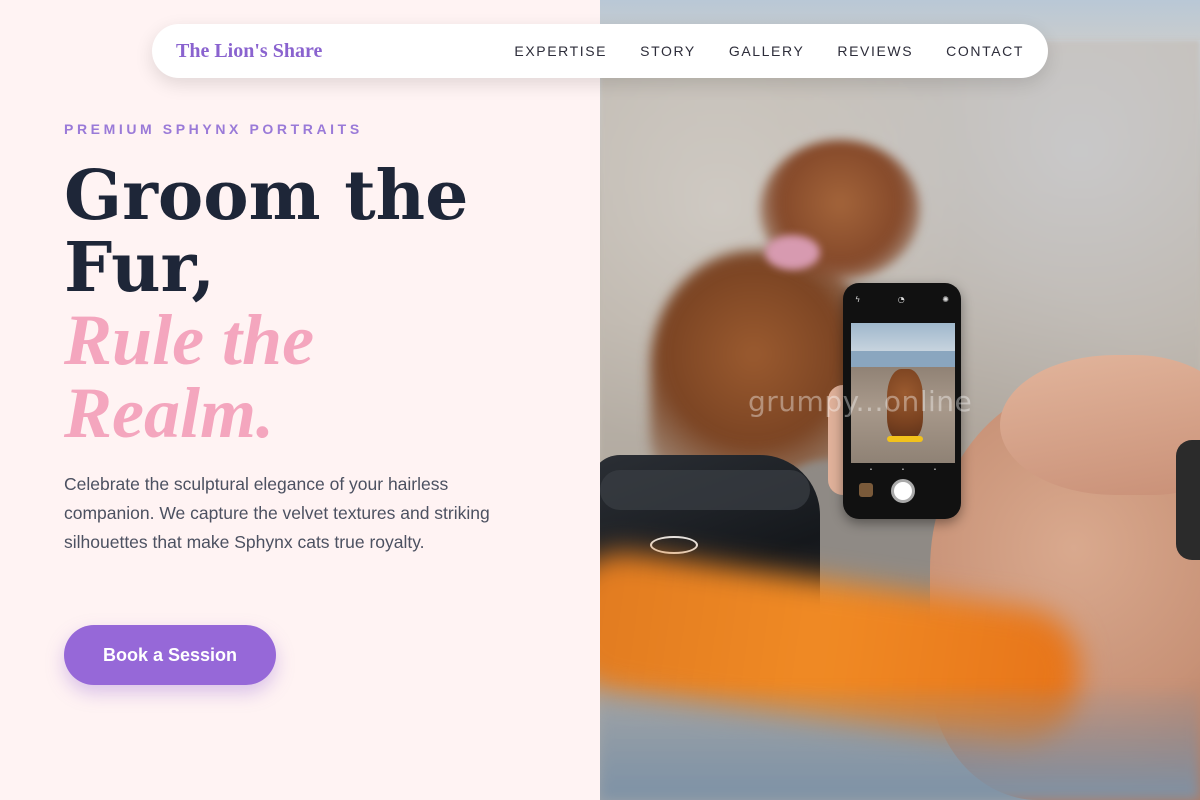 This screenshot has height=800, width=1200. What do you see at coordinates (792, 252) in the screenshot?
I see `dog-tongue` at bounding box center [792, 252].